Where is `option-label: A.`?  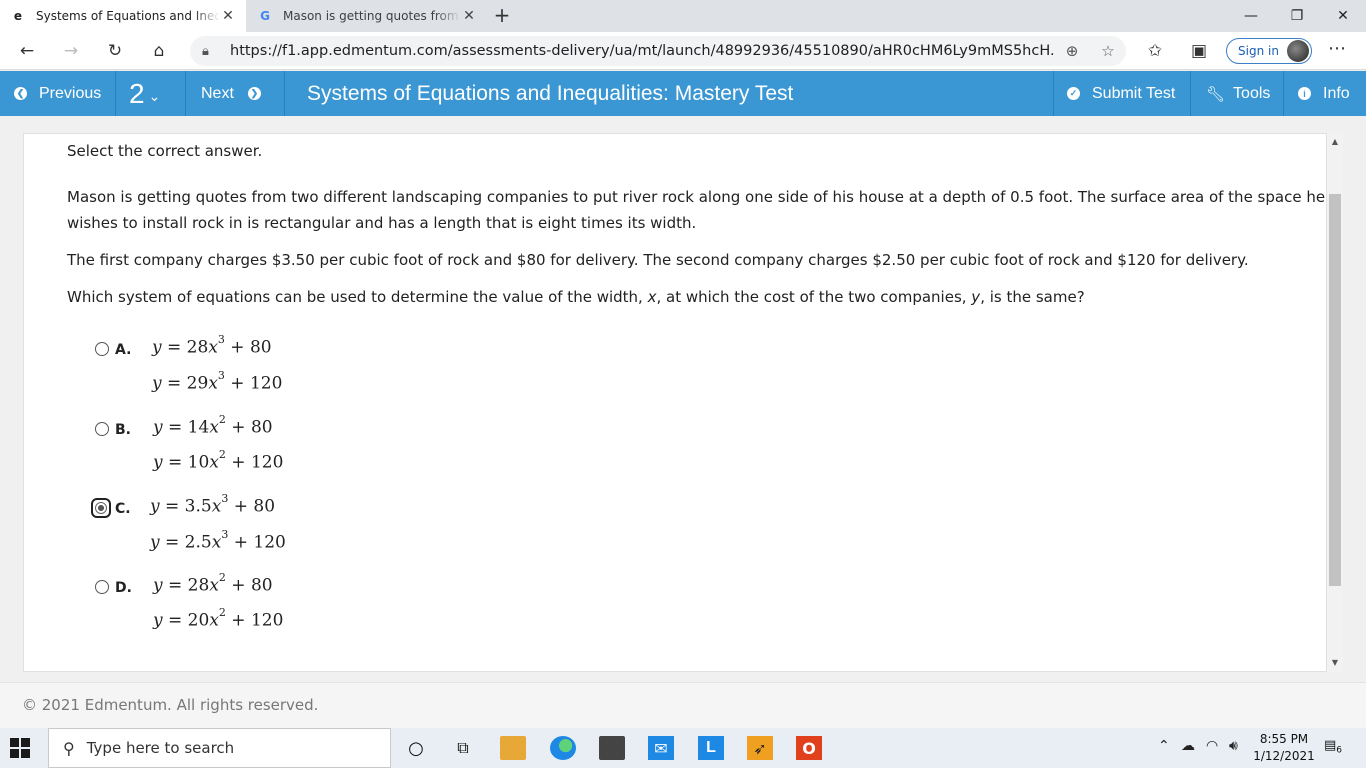 option-label: A. is located at coordinates (123, 350).